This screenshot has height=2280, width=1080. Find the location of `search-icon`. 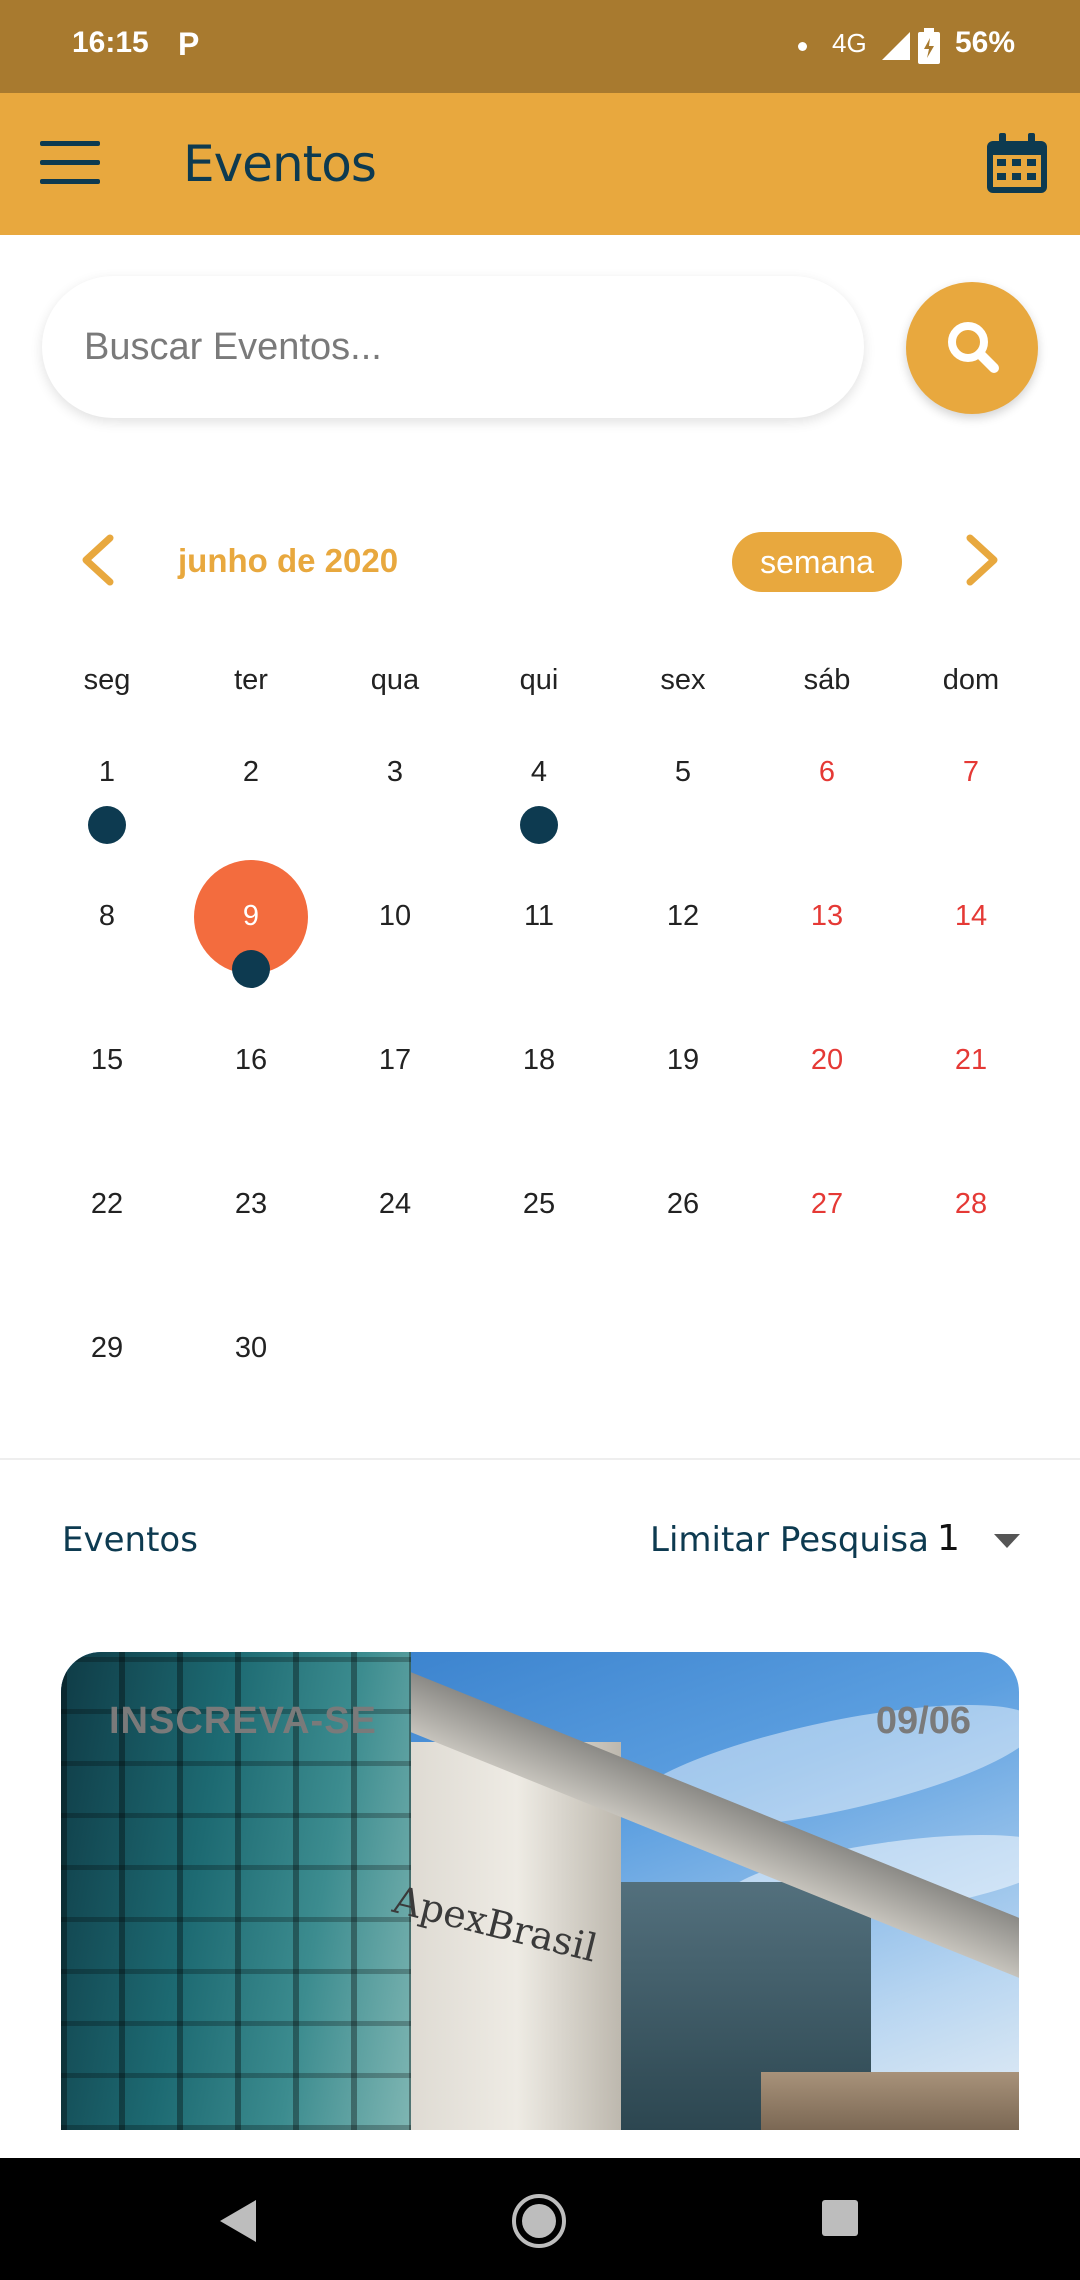

search-icon is located at coordinates (973, 347).